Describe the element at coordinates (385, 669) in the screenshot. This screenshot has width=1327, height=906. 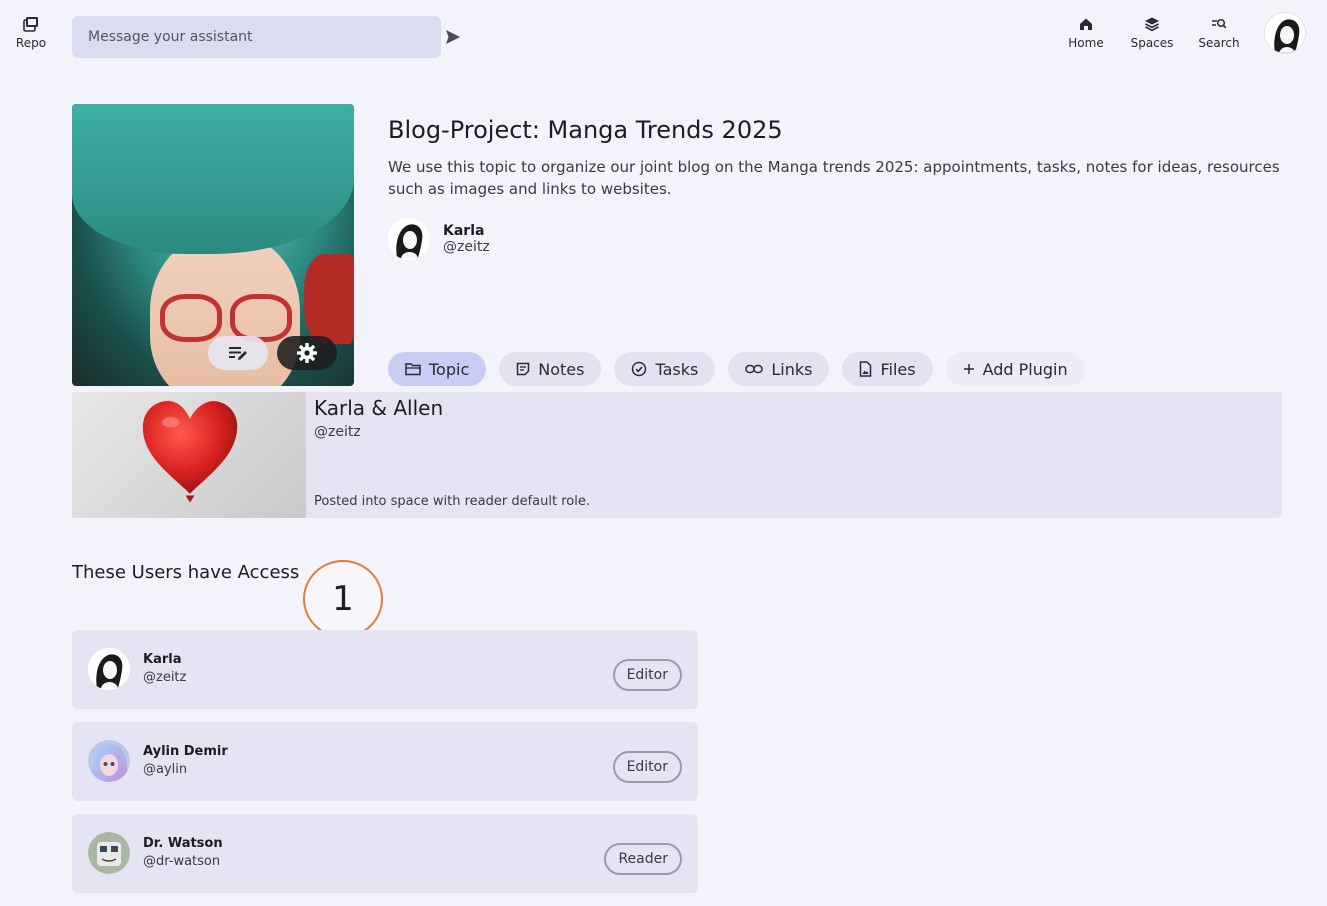
I see `user-row: Karla @zeitz Editor` at that location.